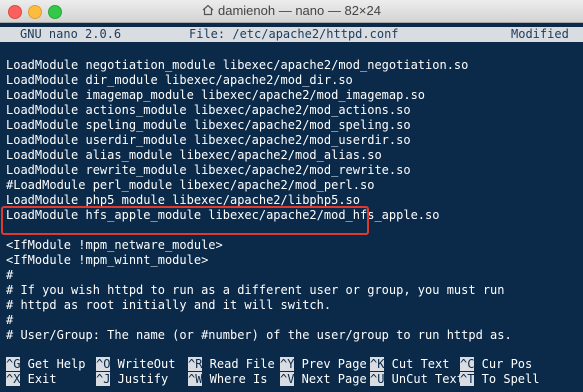  I want to click on highlight-box, so click(185, 220).